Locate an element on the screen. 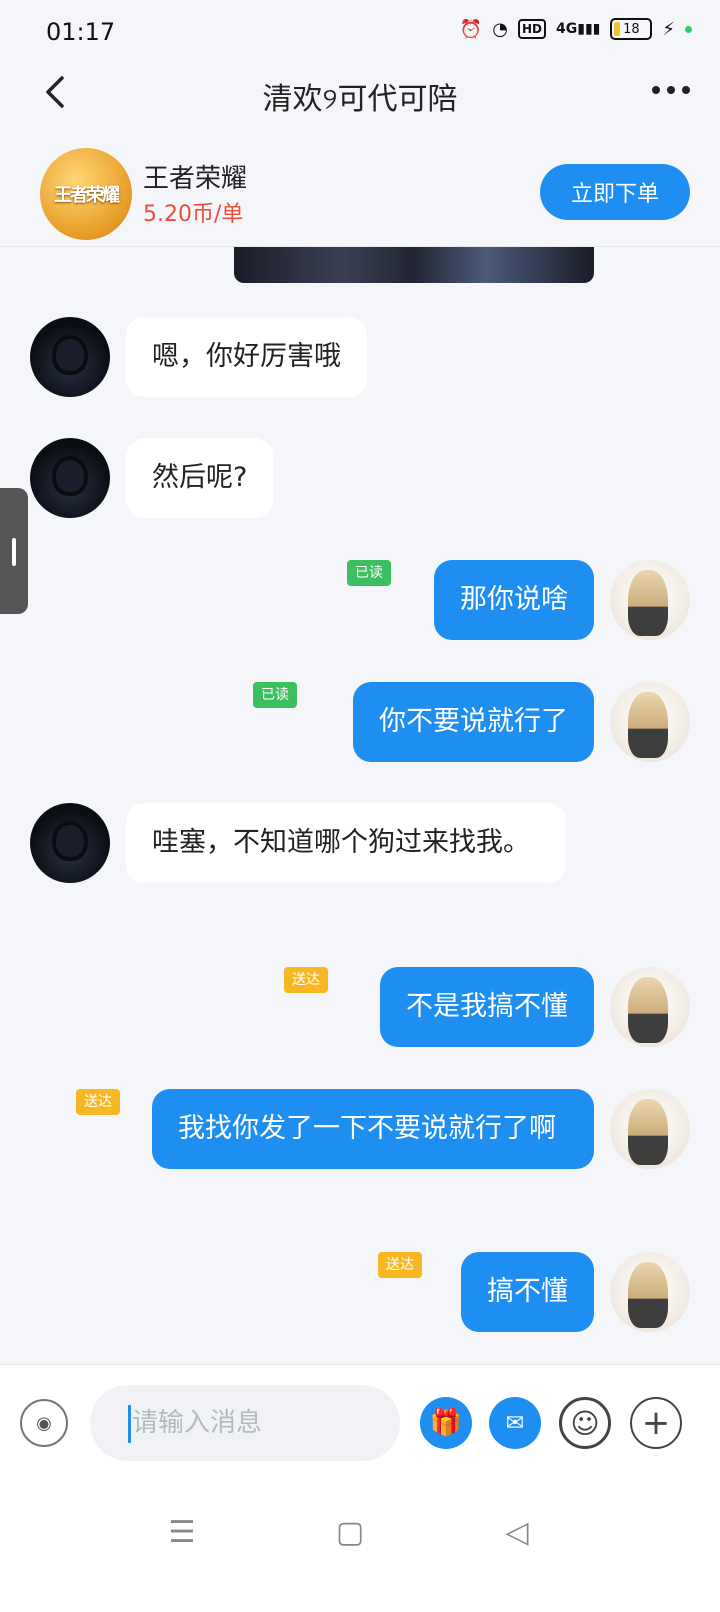  chat-header: 清欢୨可代可陪 is located at coordinates (360, 92).